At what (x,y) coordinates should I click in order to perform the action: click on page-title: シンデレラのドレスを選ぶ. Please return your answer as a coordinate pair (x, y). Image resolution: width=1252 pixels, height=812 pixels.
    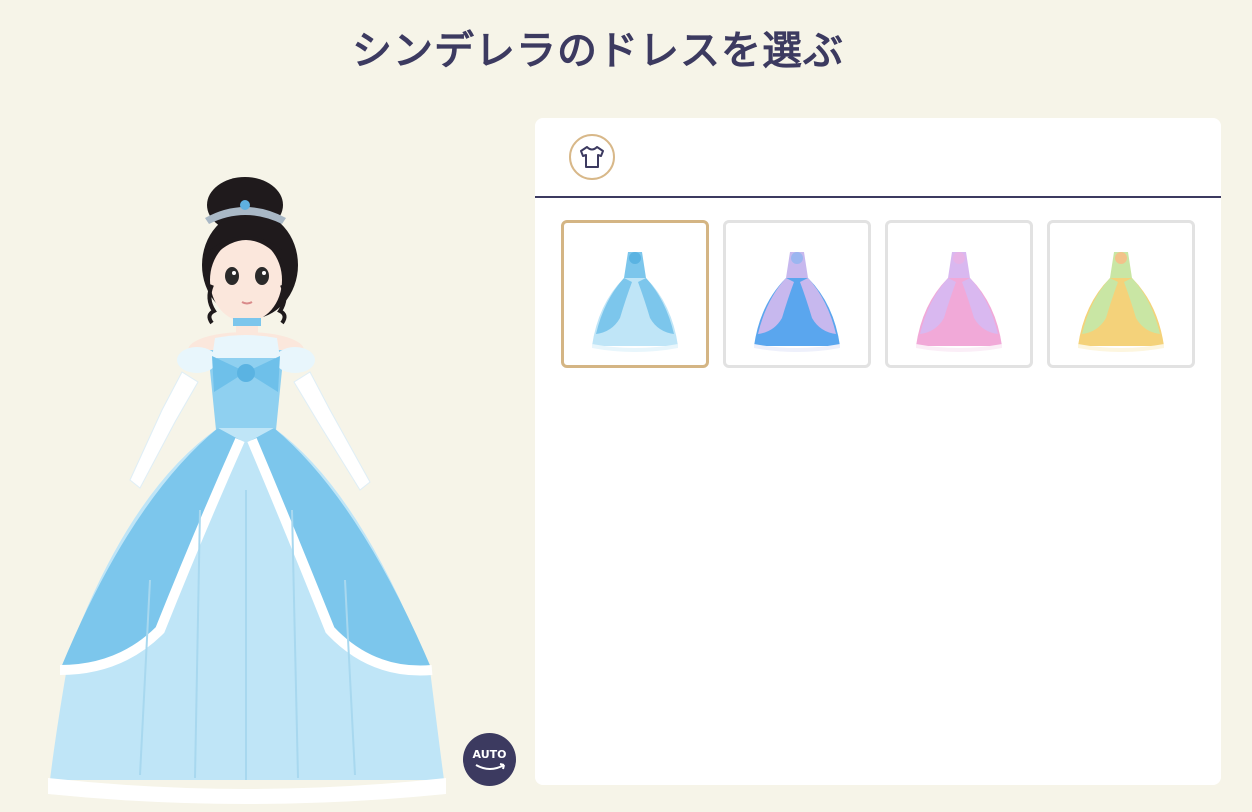
    Looking at the image, I should click on (598, 51).